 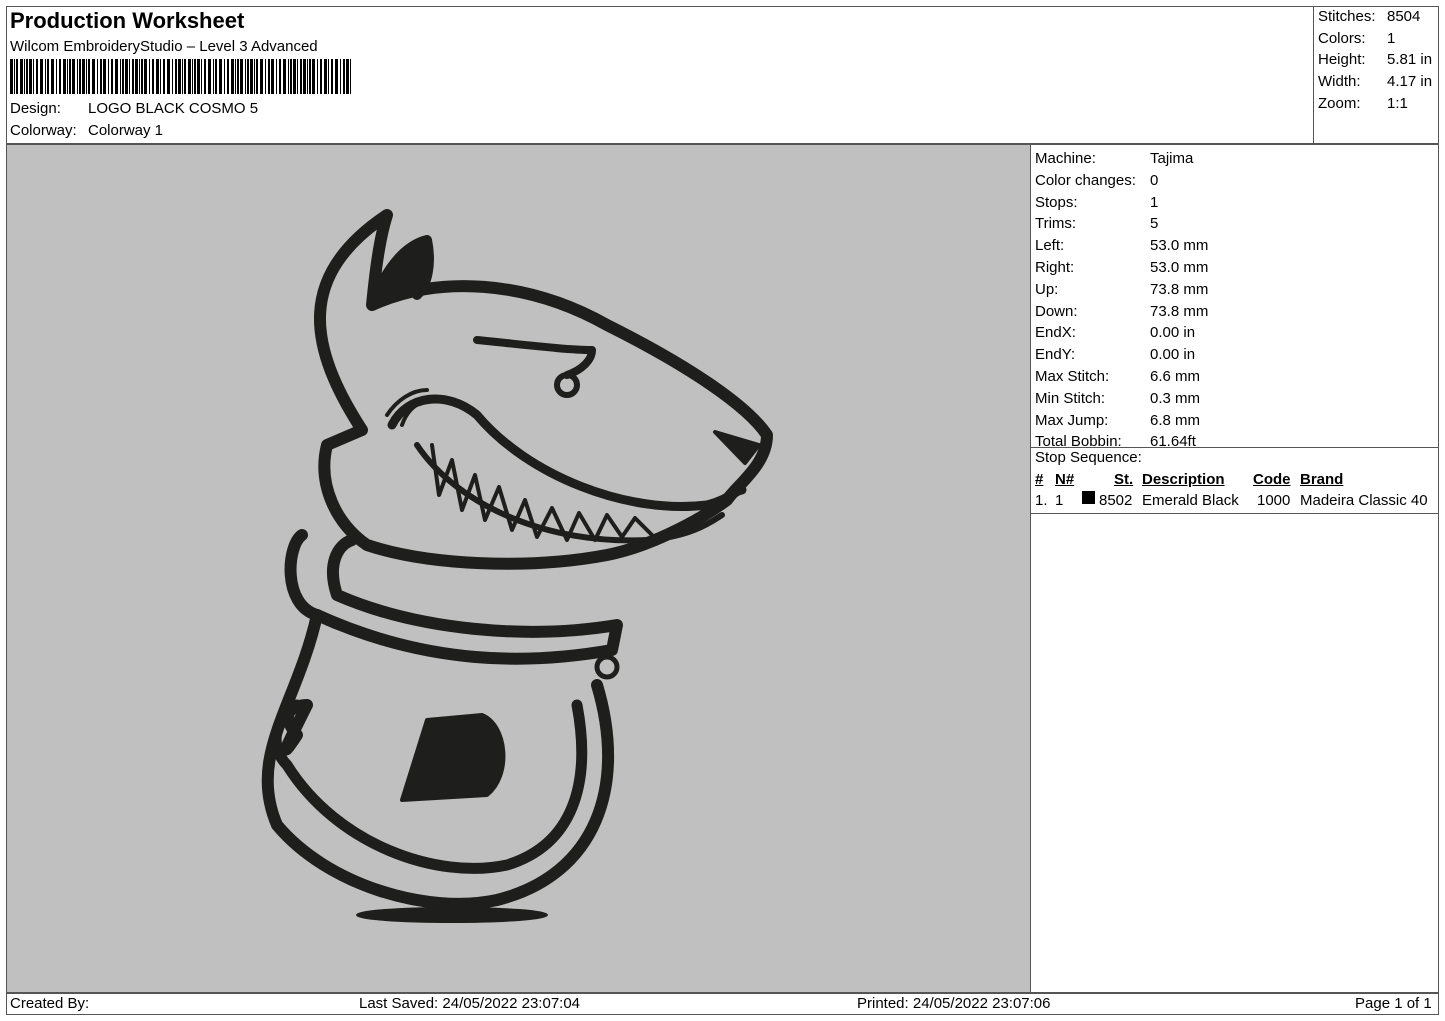 I want to click on col-code: Code, so click(x=1272, y=479).